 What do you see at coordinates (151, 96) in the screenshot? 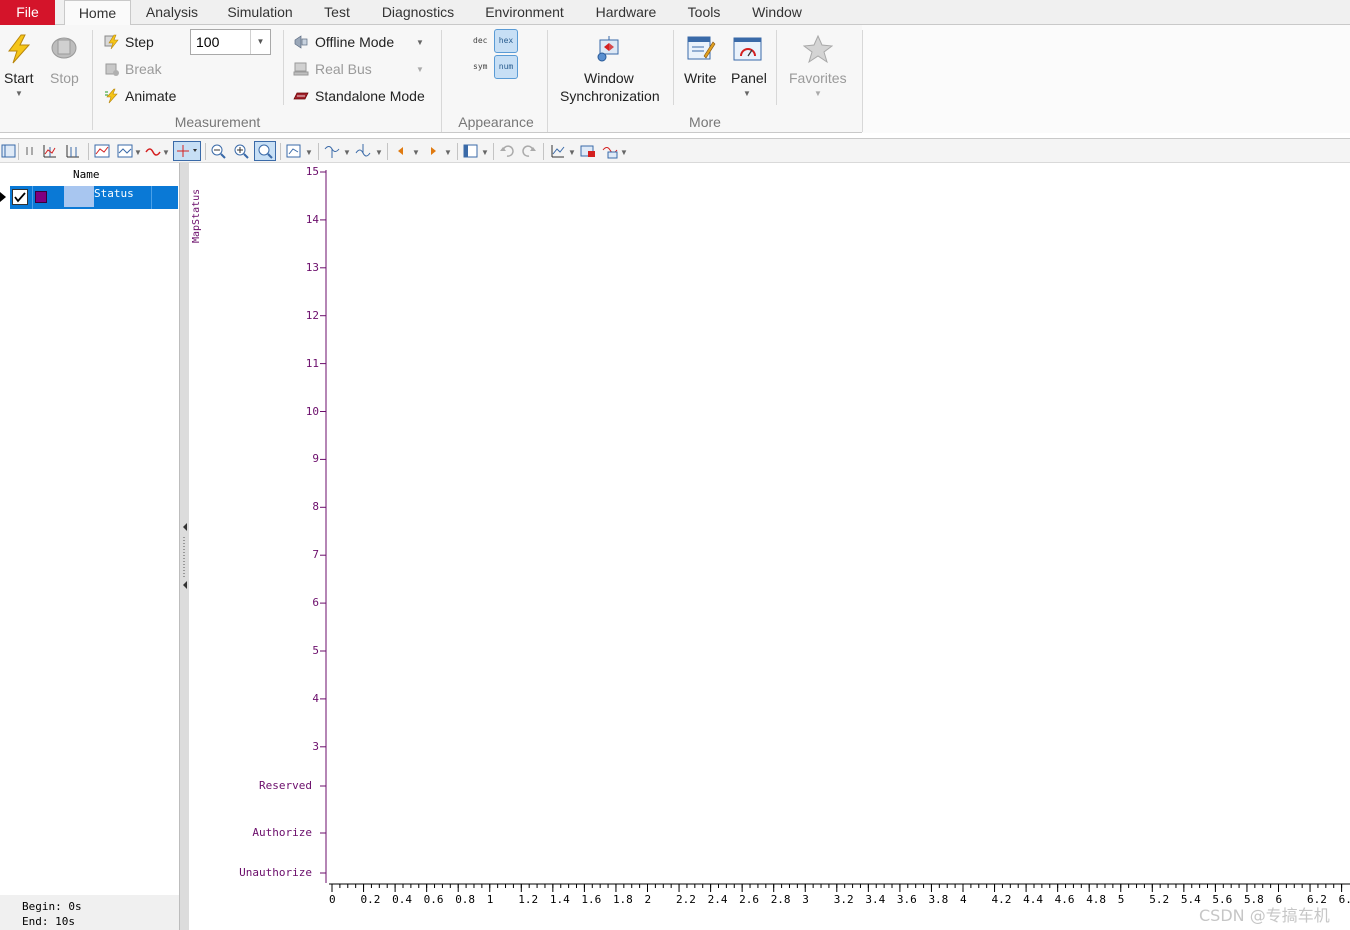
I see `animate-label: Animate` at bounding box center [151, 96].